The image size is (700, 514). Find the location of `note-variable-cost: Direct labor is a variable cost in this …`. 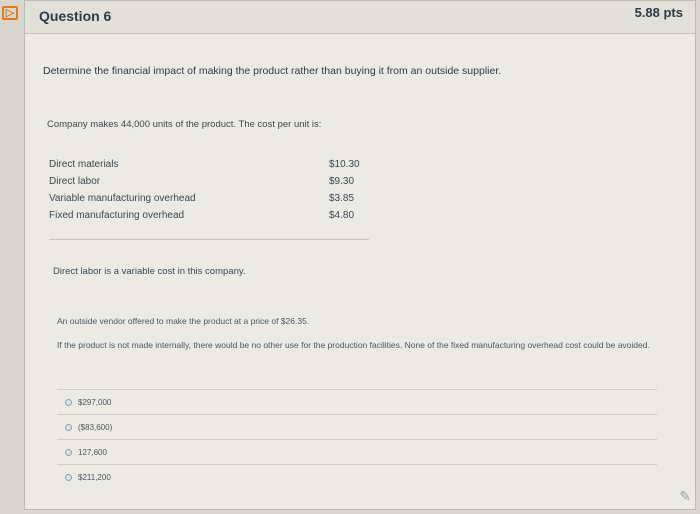

note-variable-cost: Direct labor is a variable cost in this … is located at coordinates (149, 271).